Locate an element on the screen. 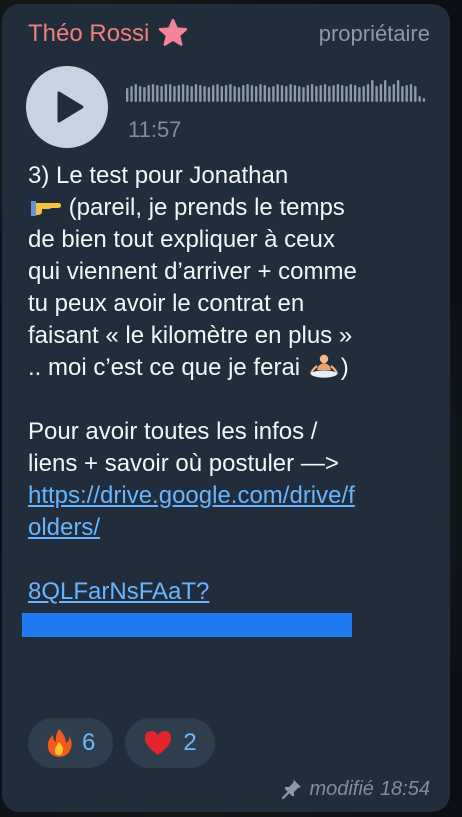 Image resolution: width=462 pixels, height=817 pixels. sender-name: Théo Rossi is located at coordinates (108, 34).